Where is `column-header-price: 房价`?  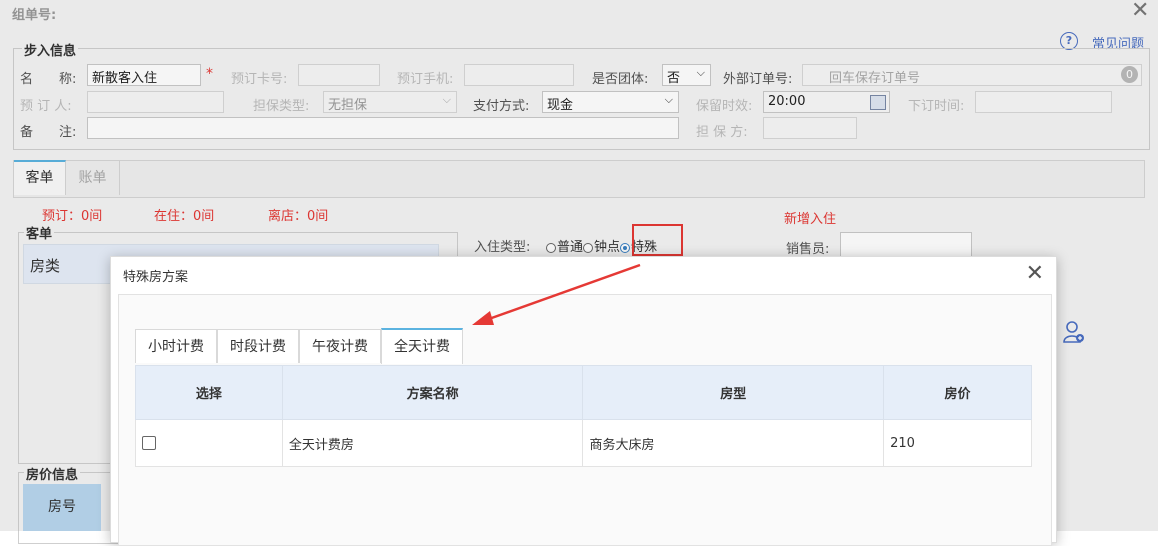 column-header-price: 房价 is located at coordinates (957, 392).